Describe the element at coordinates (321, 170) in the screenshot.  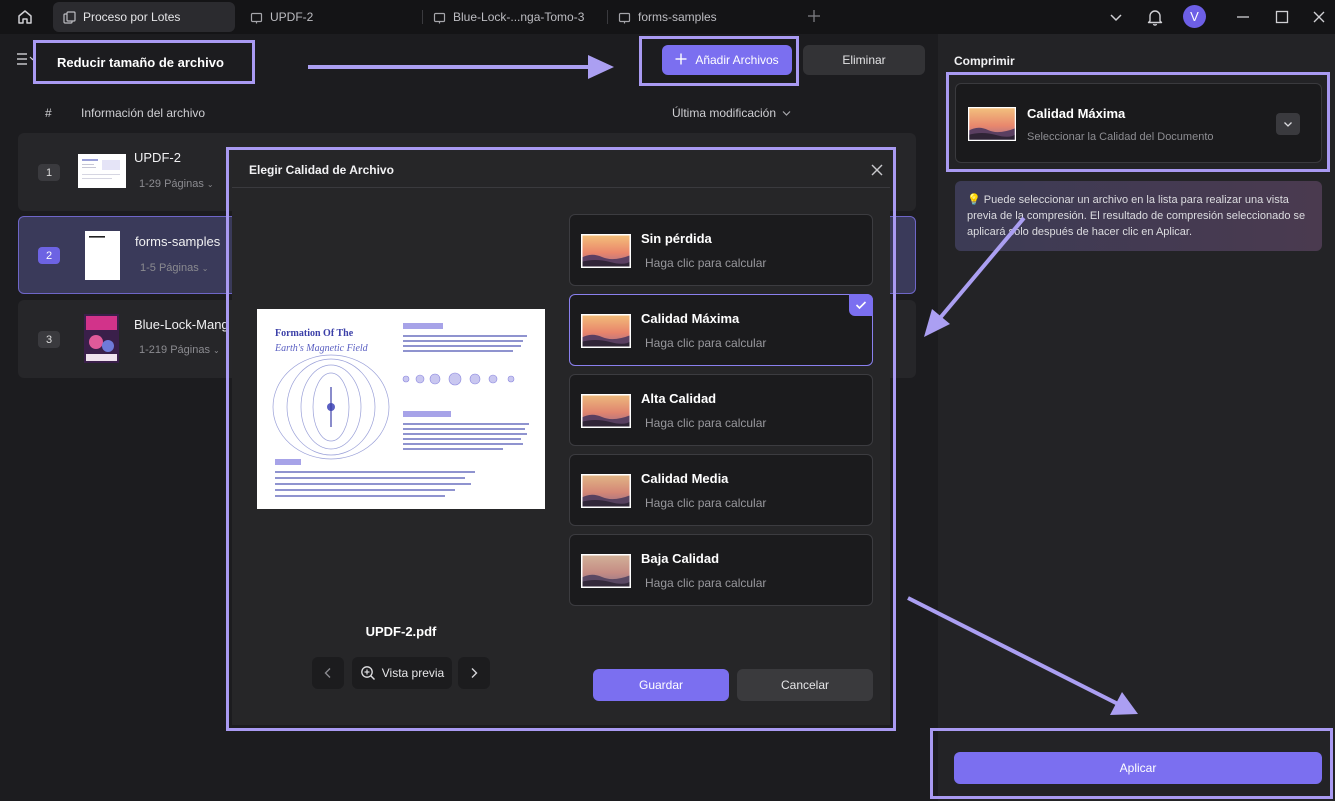
I see `dialog-title: Elegir Calidad de Archivo` at that location.